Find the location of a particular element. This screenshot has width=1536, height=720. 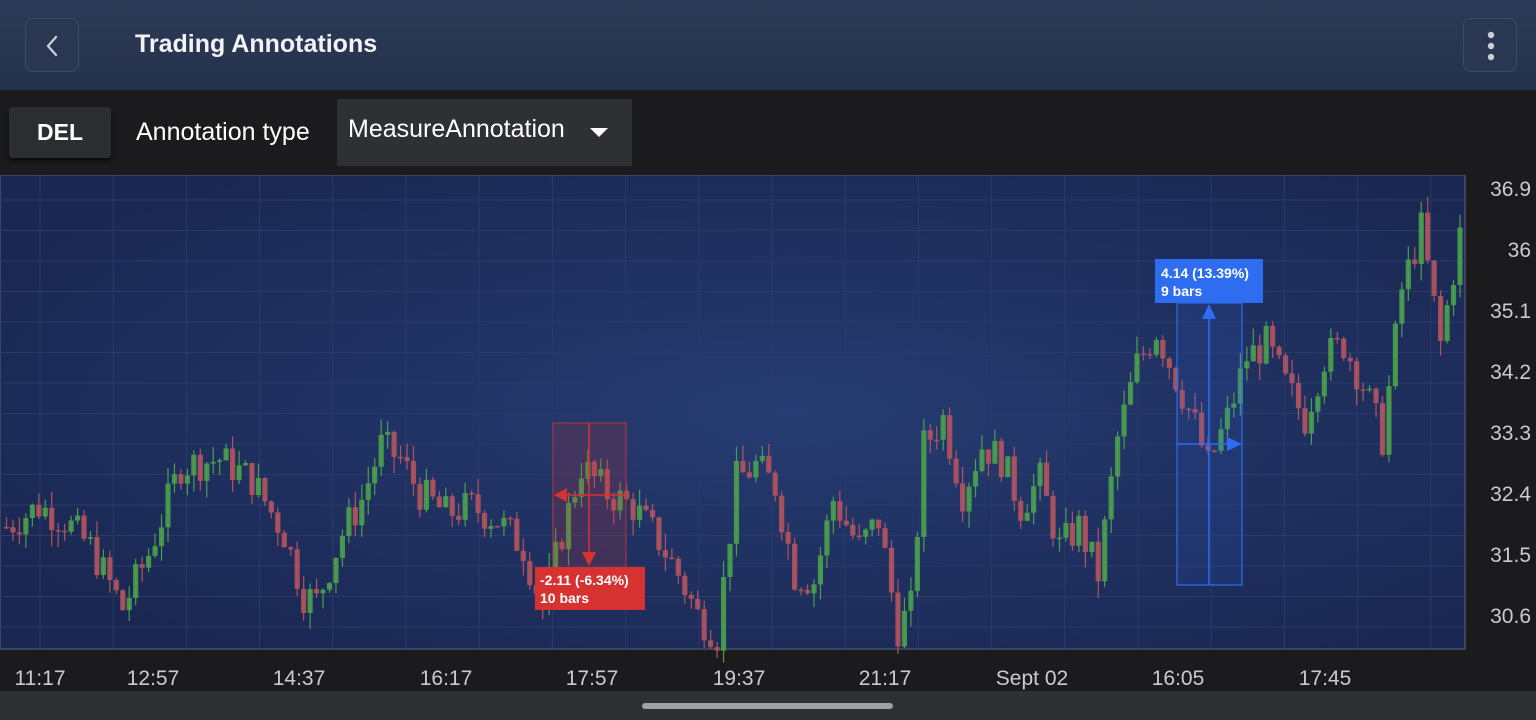

x-tick-label: 17:57 is located at coordinates (592, 678).